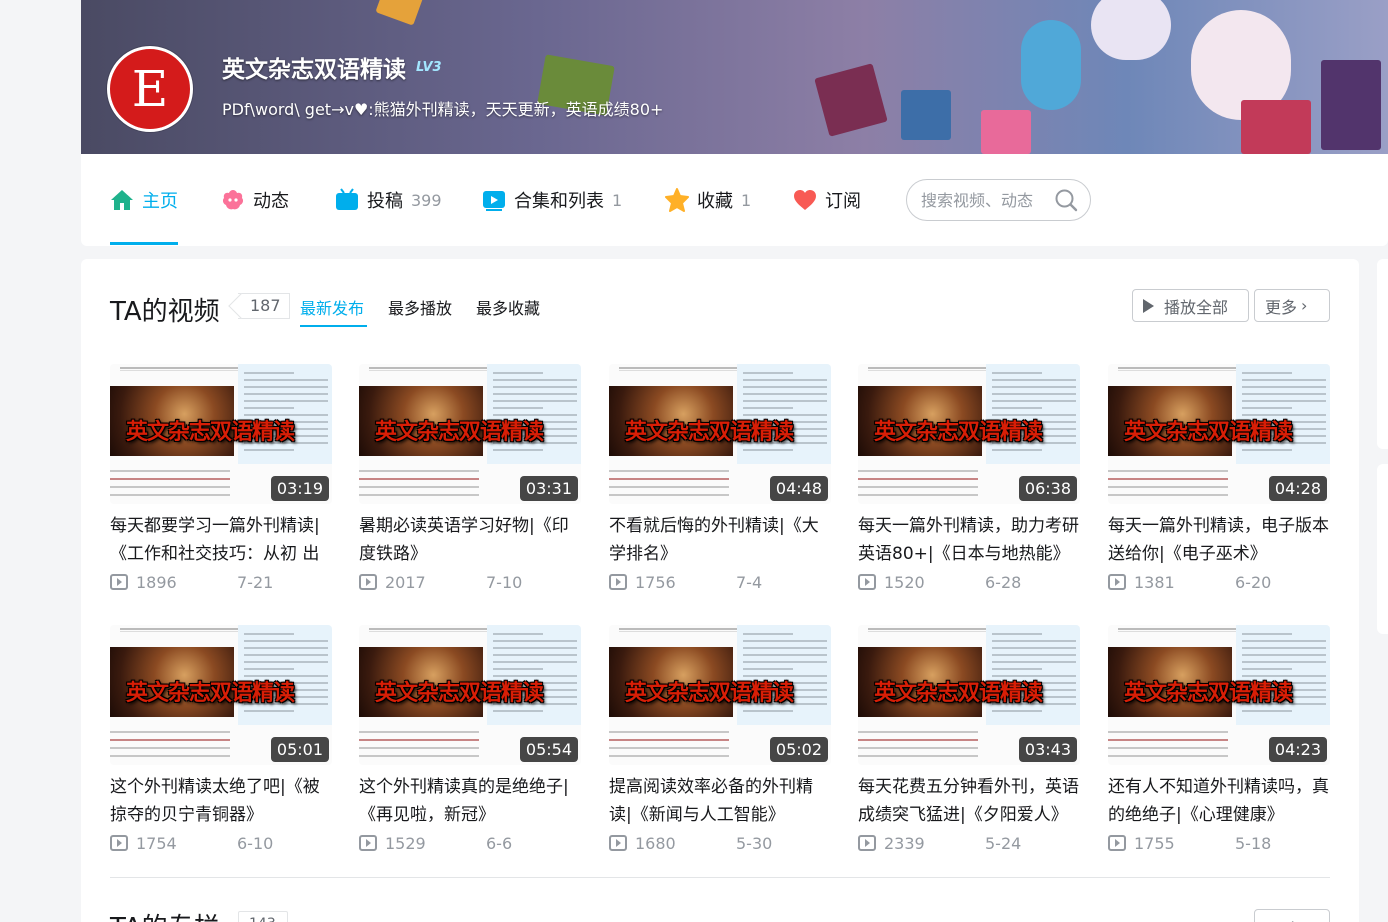 The height and width of the screenshot is (922, 1388). I want to click on video-title: 提高阅读效率必备的外刊精读|《新闻与人工智能》, so click(720, 801).